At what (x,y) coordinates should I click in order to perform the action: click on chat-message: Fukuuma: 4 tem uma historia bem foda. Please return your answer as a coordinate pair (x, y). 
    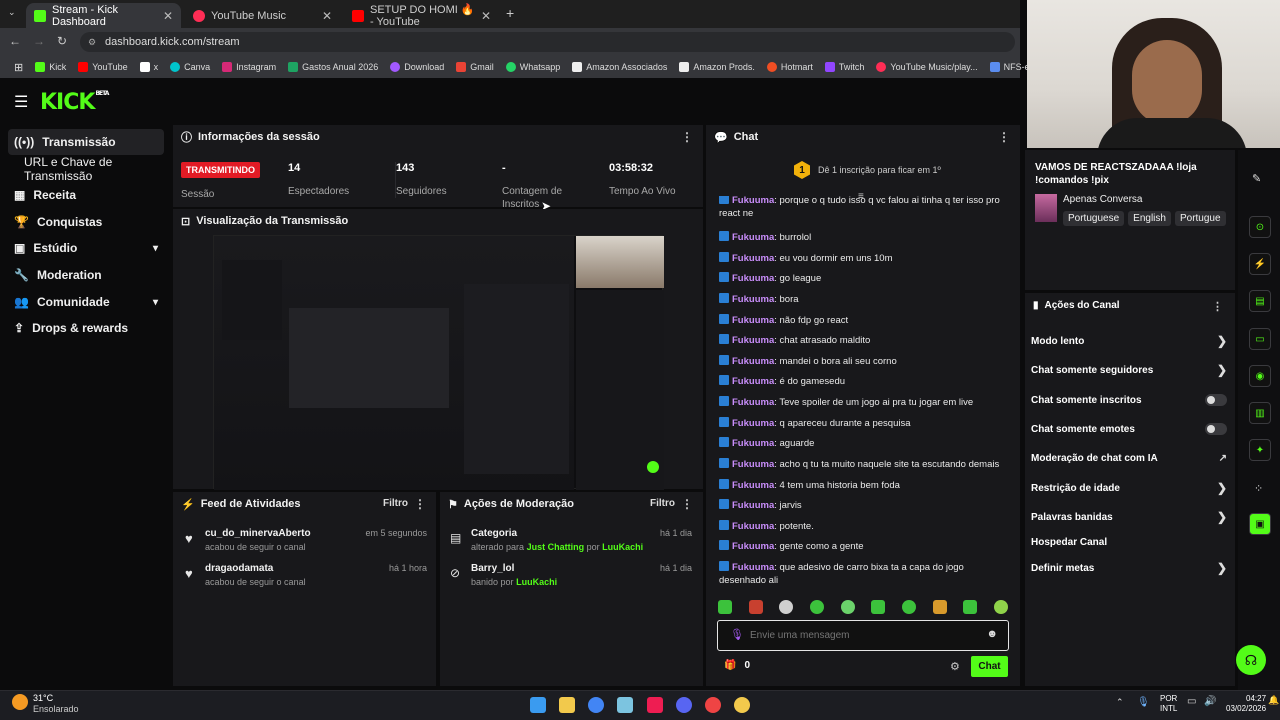
    Looking at the image, I should click on (864, 485).